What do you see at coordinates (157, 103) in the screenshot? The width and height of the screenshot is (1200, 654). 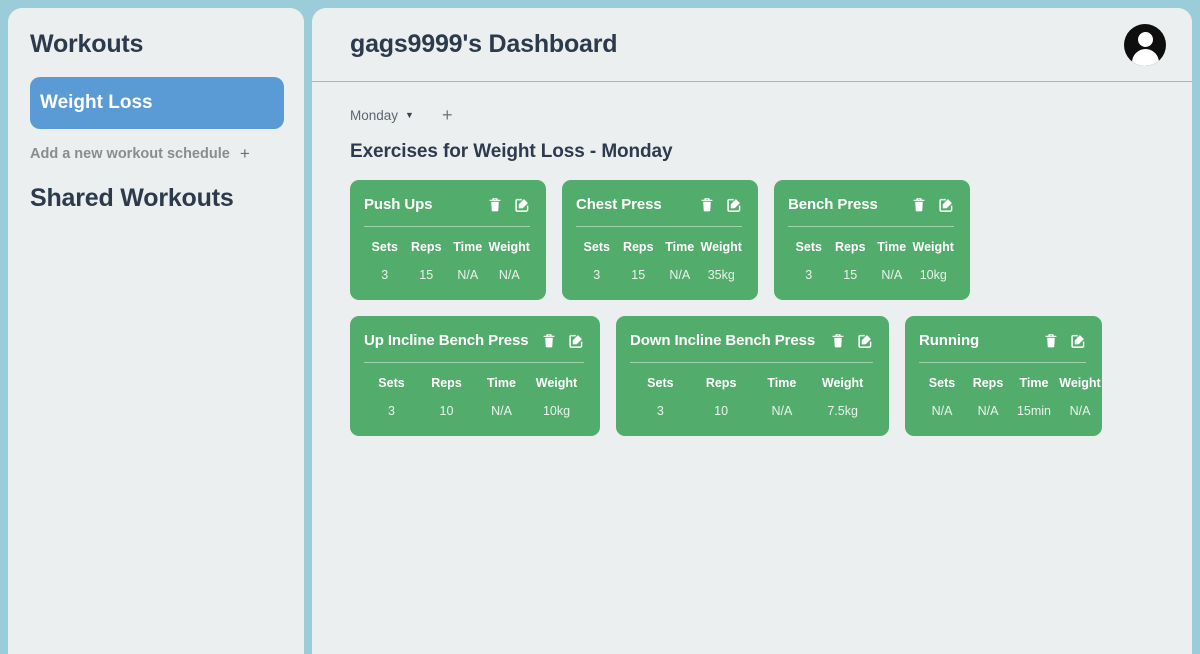 I see `sidebar-item-weight-loss: Weight Loss` at bounding box center [157, 103].